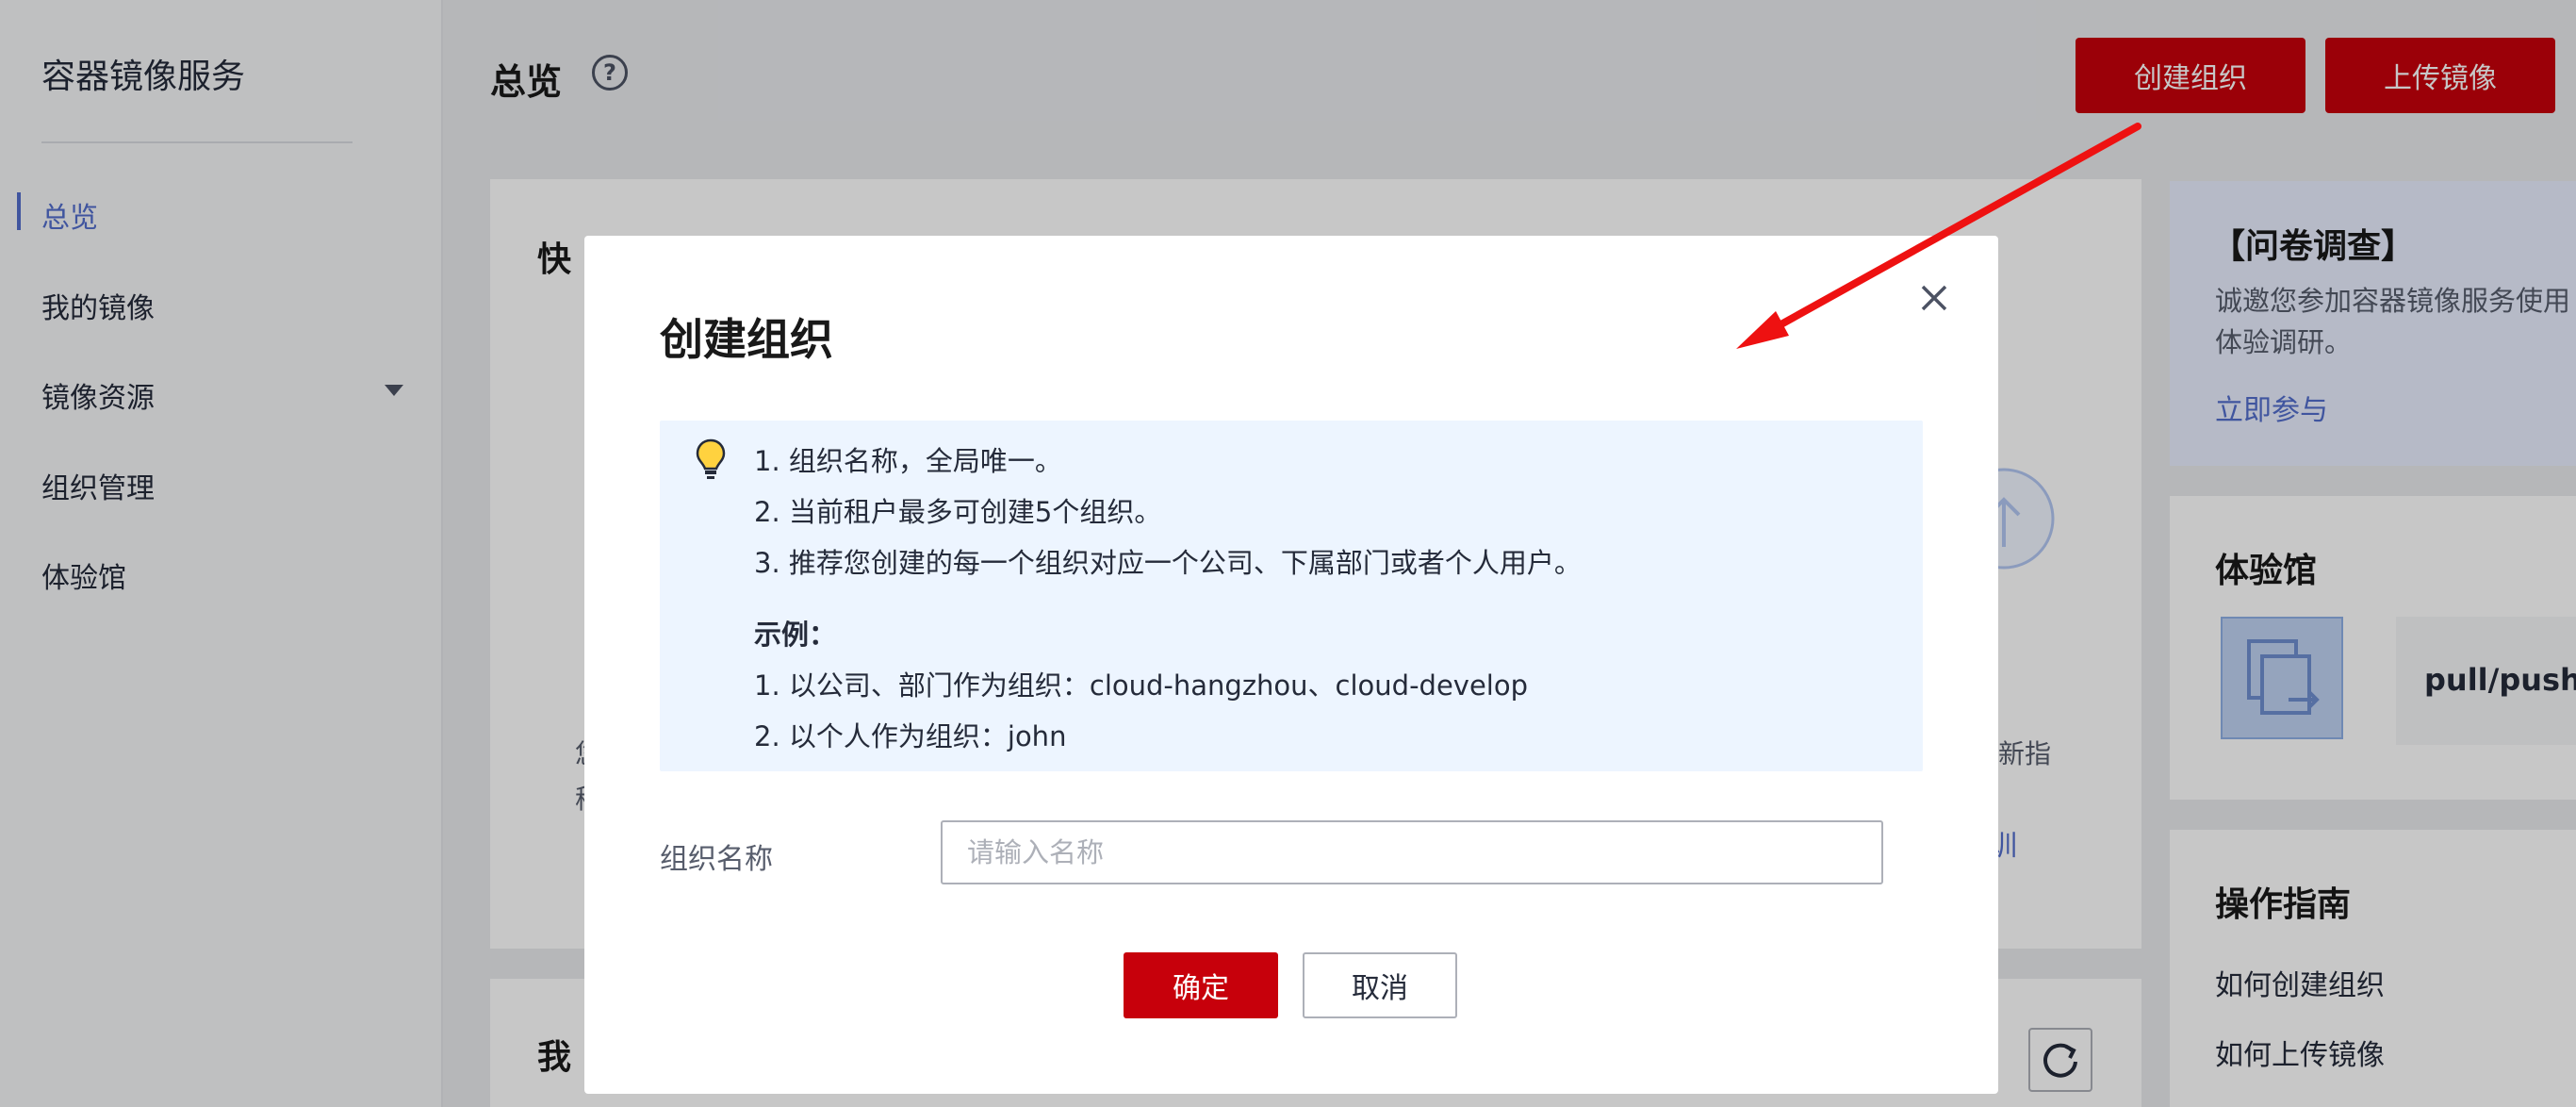  Describe the element at coordinates (746, 339) in the screenshot. I see `dialog-title: 创建组织` at that location.